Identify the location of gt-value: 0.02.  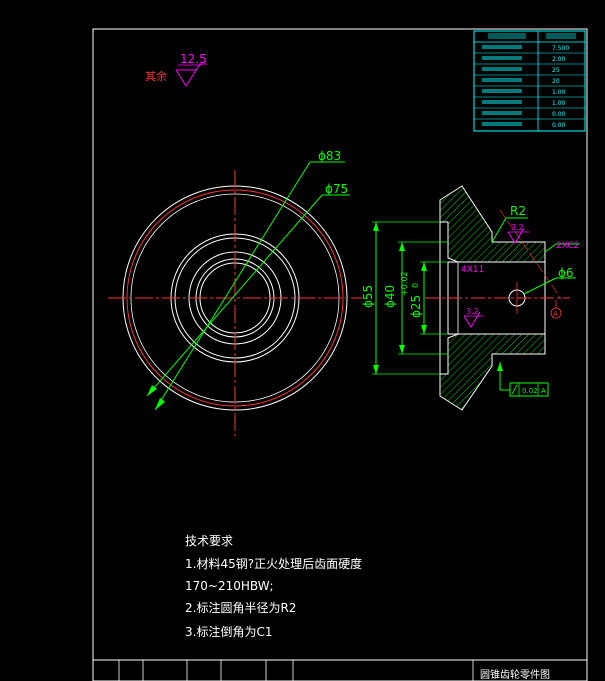
(530, 391).